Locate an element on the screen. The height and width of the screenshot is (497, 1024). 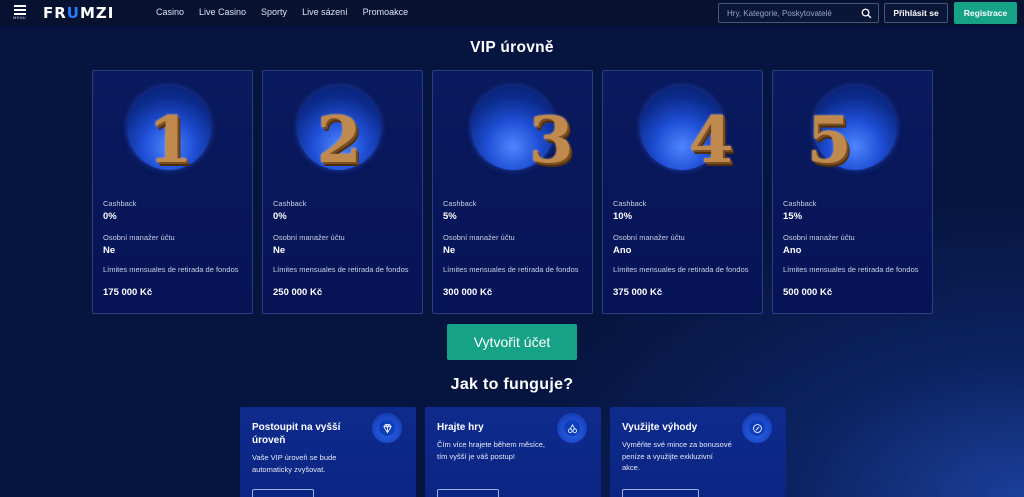
coin-icon is located at coordinates (757, 428).